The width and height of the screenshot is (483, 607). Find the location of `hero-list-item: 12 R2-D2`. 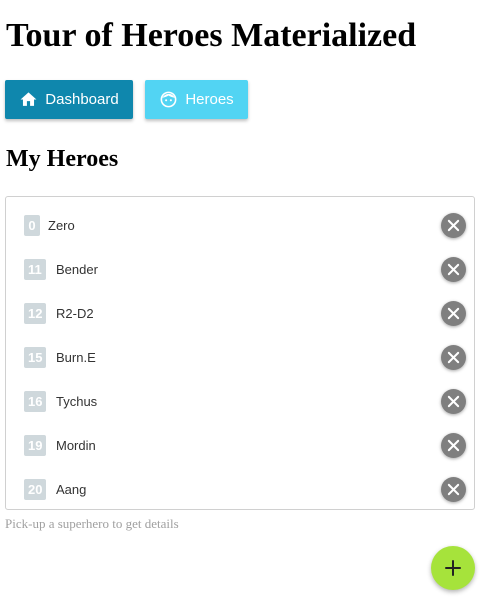

hero-list-item: 12 R2-D2 is located at coordinates (240, 311).